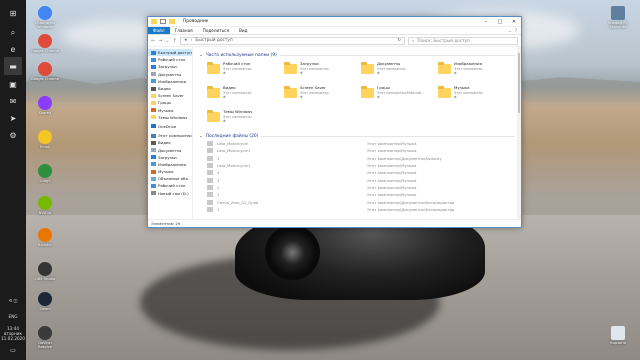  What do you see at coordinates (170, 178) in the screenshot?
I see `sidebar-item: Объемные объ` at bounding box center [170, 178].